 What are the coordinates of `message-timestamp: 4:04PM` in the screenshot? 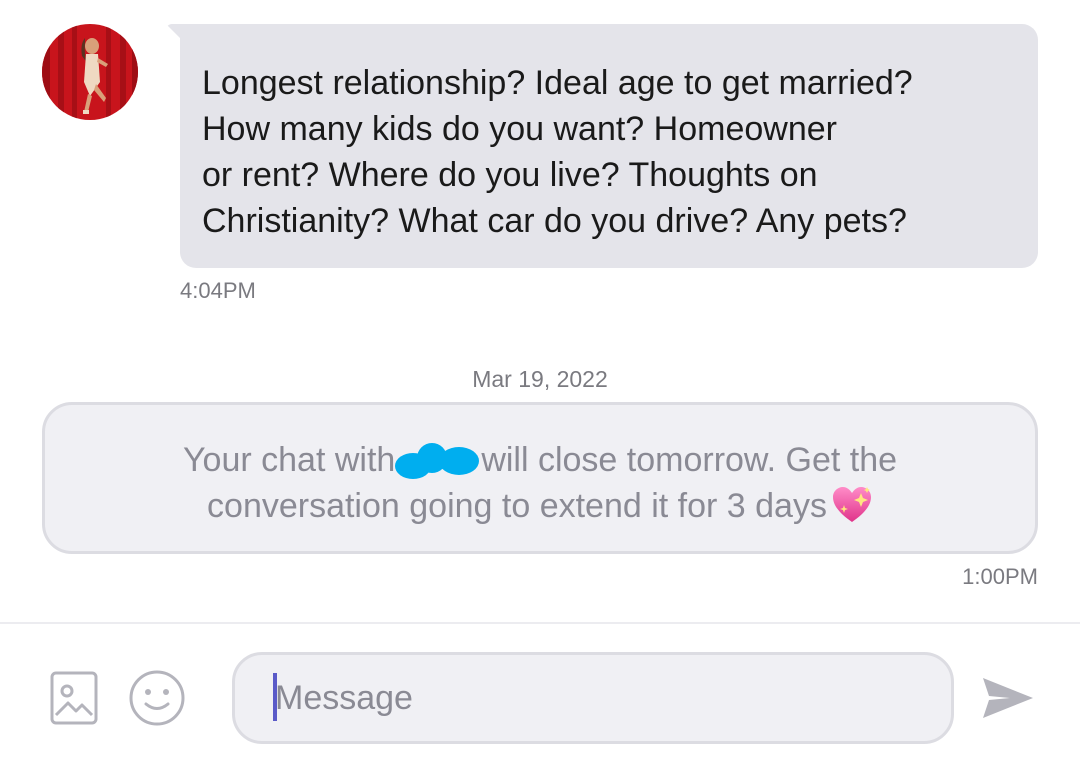 It's located at (218, 290).